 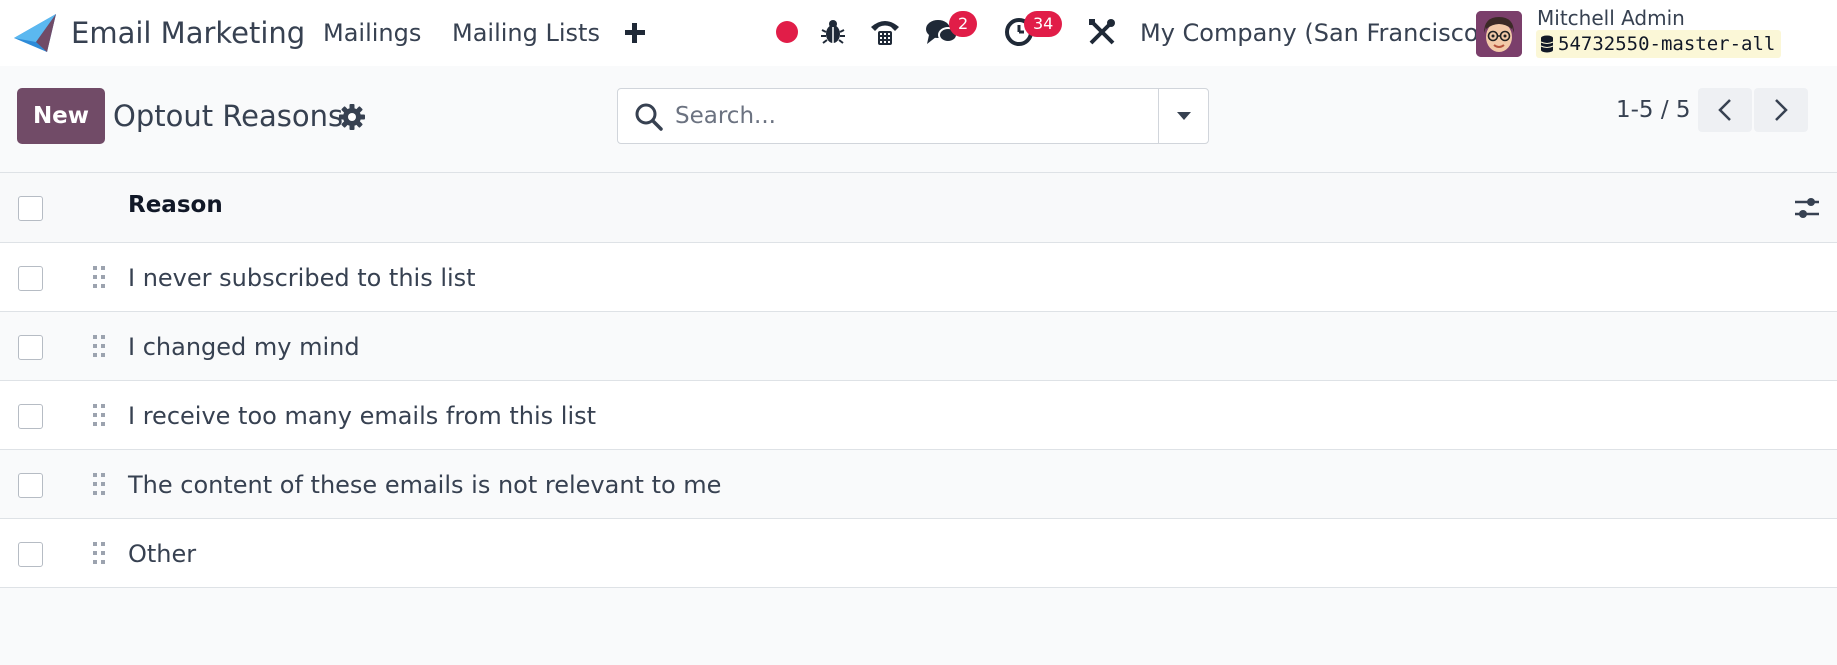 I want to click on pager-value: 1-5 / 5, so click(x=1653, y=110).